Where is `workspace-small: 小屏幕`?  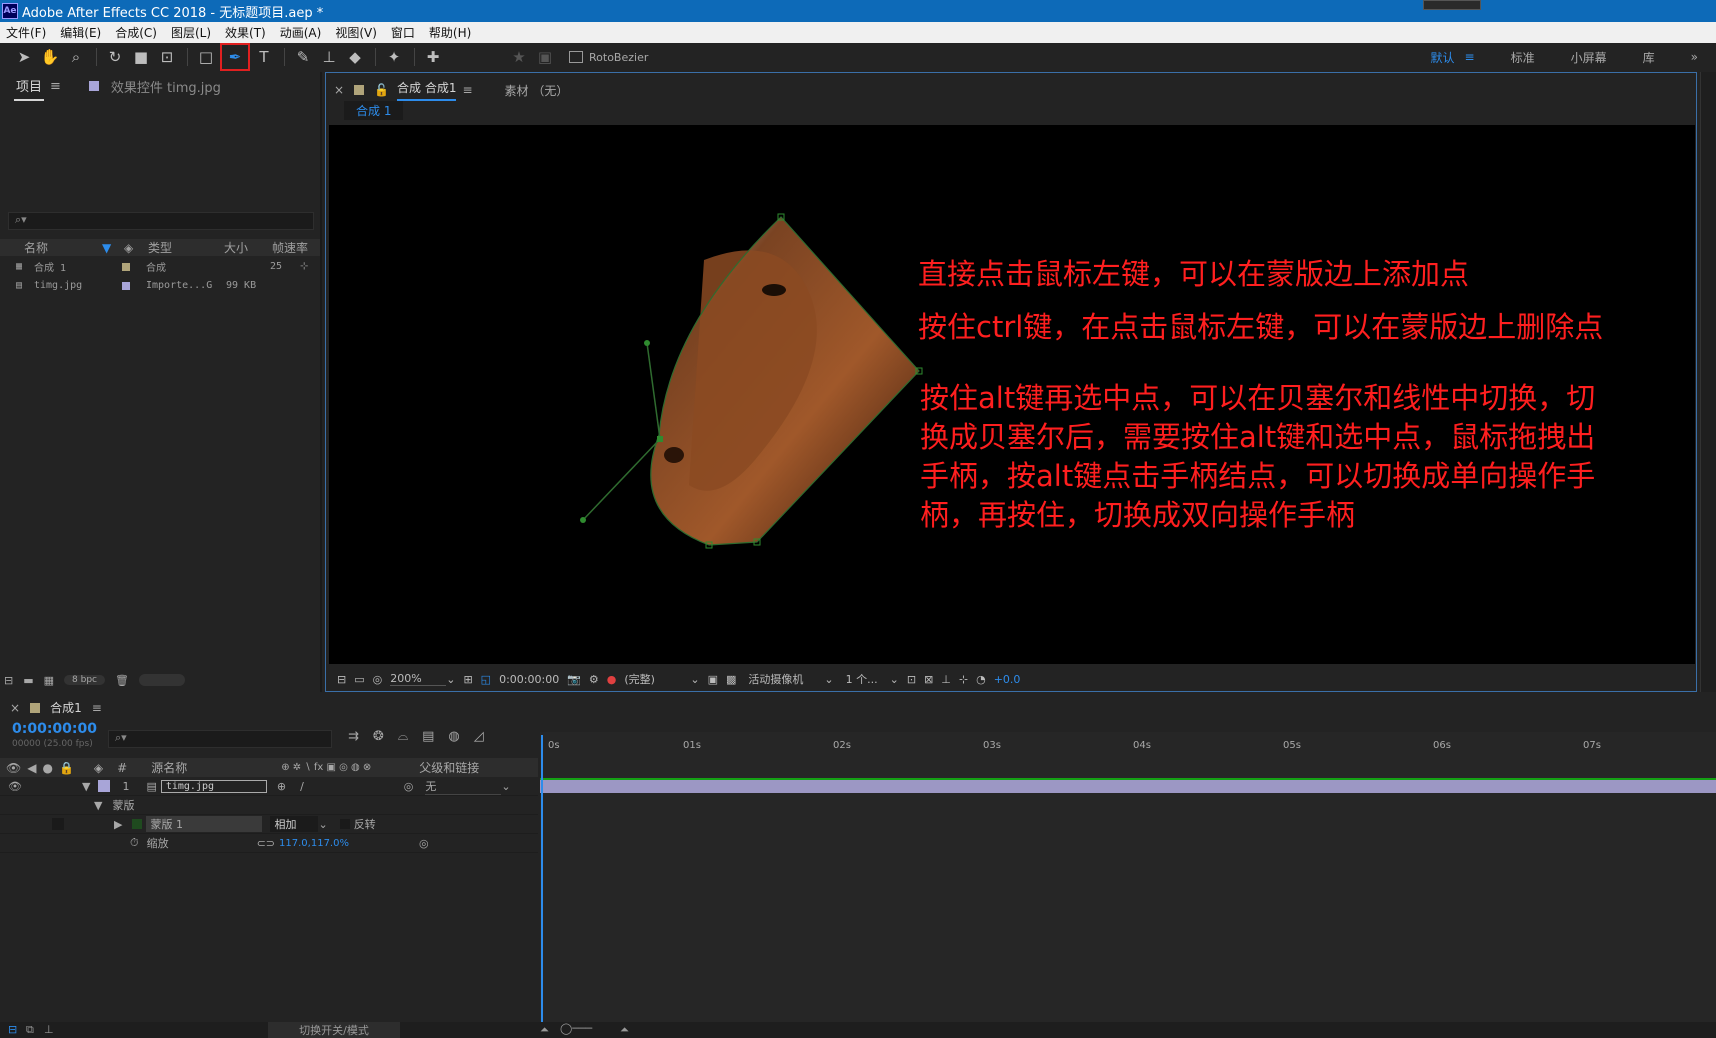 workspace-small: 小屏幕 is located at coordinates (1589, 57).